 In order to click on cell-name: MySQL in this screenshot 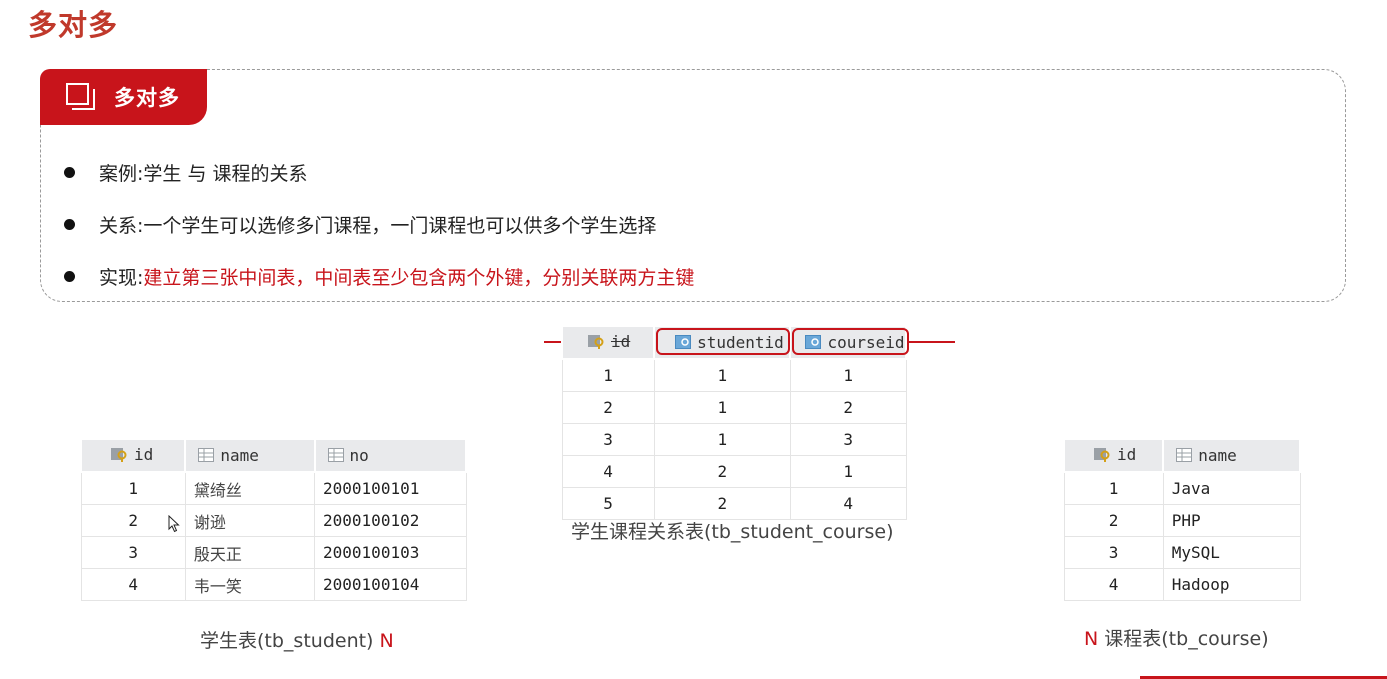, I will do `click(1231, 552)`.